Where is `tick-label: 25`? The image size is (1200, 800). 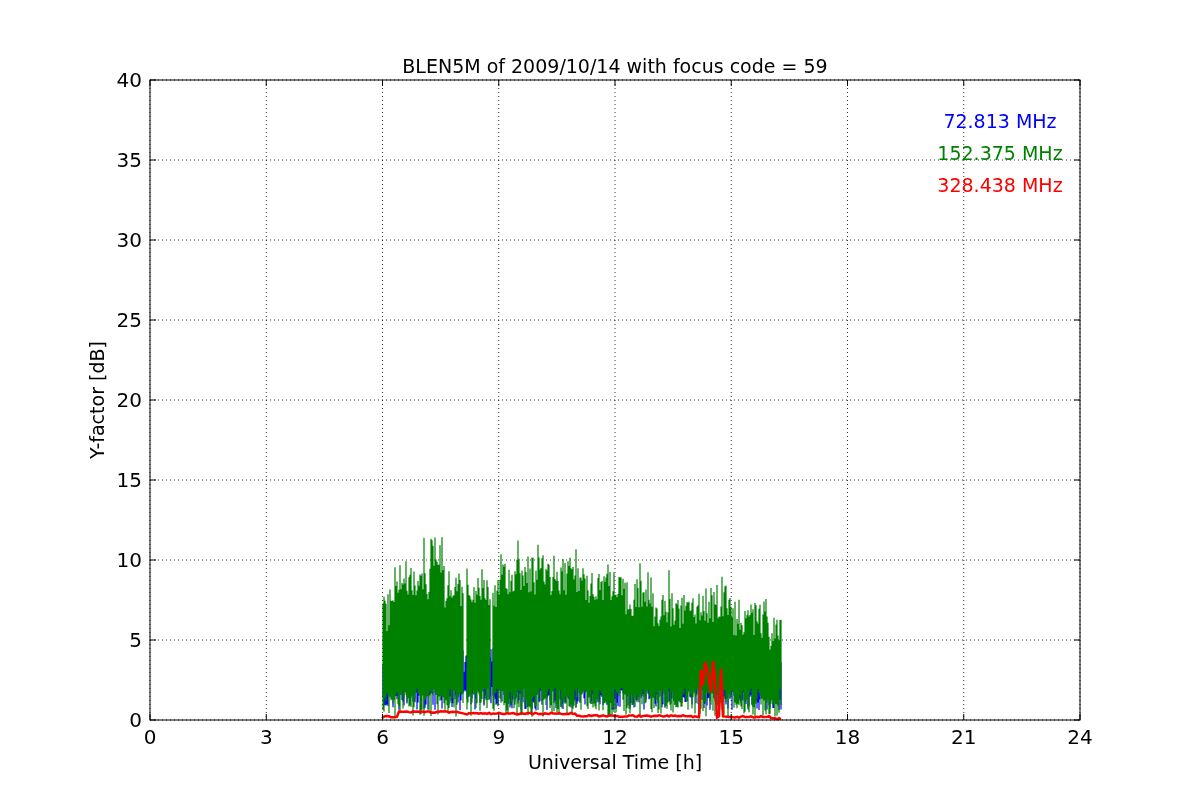
tick-label: 25 is located at coordinates (129, 320).